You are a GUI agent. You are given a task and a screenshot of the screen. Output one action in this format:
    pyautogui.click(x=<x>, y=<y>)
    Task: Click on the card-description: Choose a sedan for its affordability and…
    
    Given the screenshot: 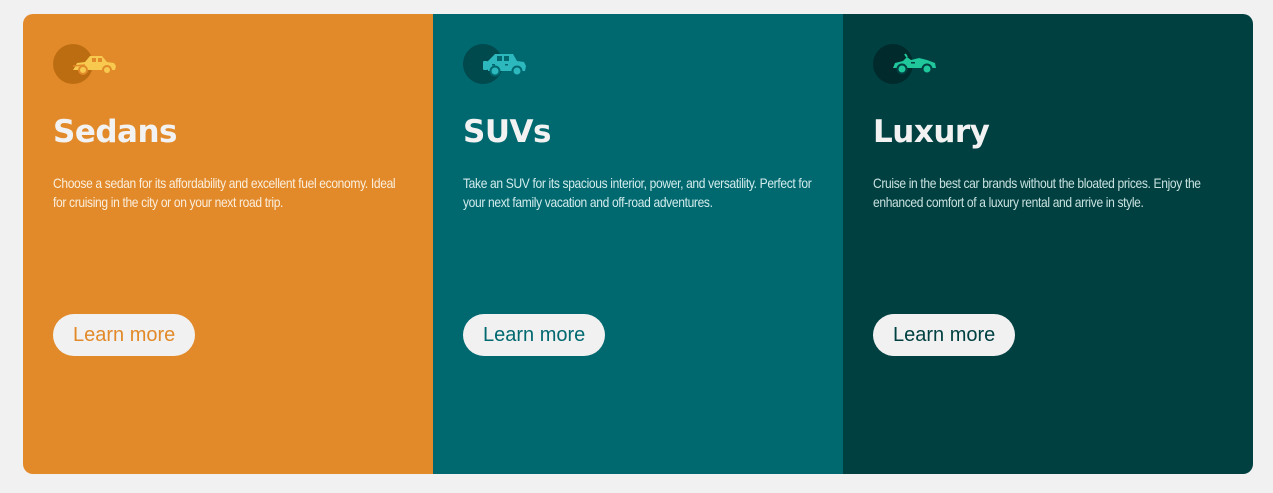 What is the action you would take?
    pyautogui.click(x=224, y=192)
    